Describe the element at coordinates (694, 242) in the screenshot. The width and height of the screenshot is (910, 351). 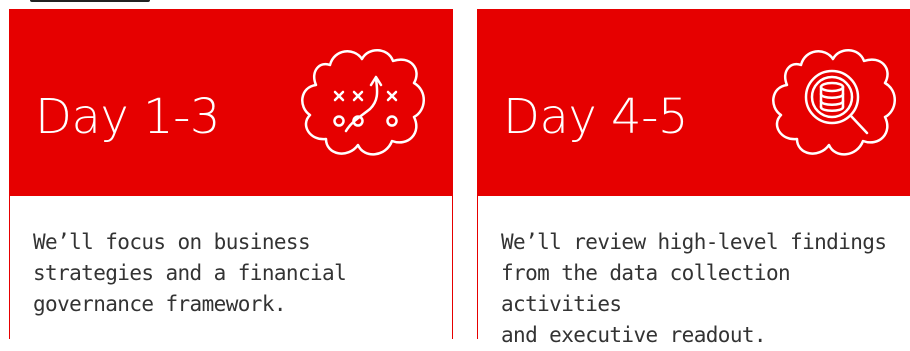
I see `description-line: We’ll review high-level findings` at that location.